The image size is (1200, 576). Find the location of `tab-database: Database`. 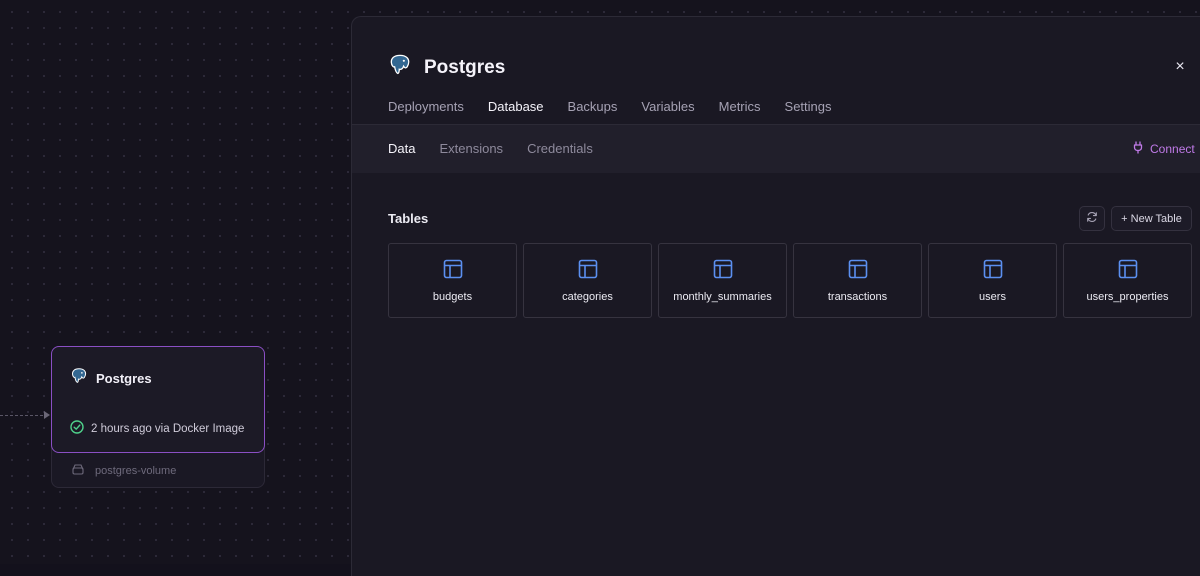

tab-database: Database is located at coordinates (515, 112).